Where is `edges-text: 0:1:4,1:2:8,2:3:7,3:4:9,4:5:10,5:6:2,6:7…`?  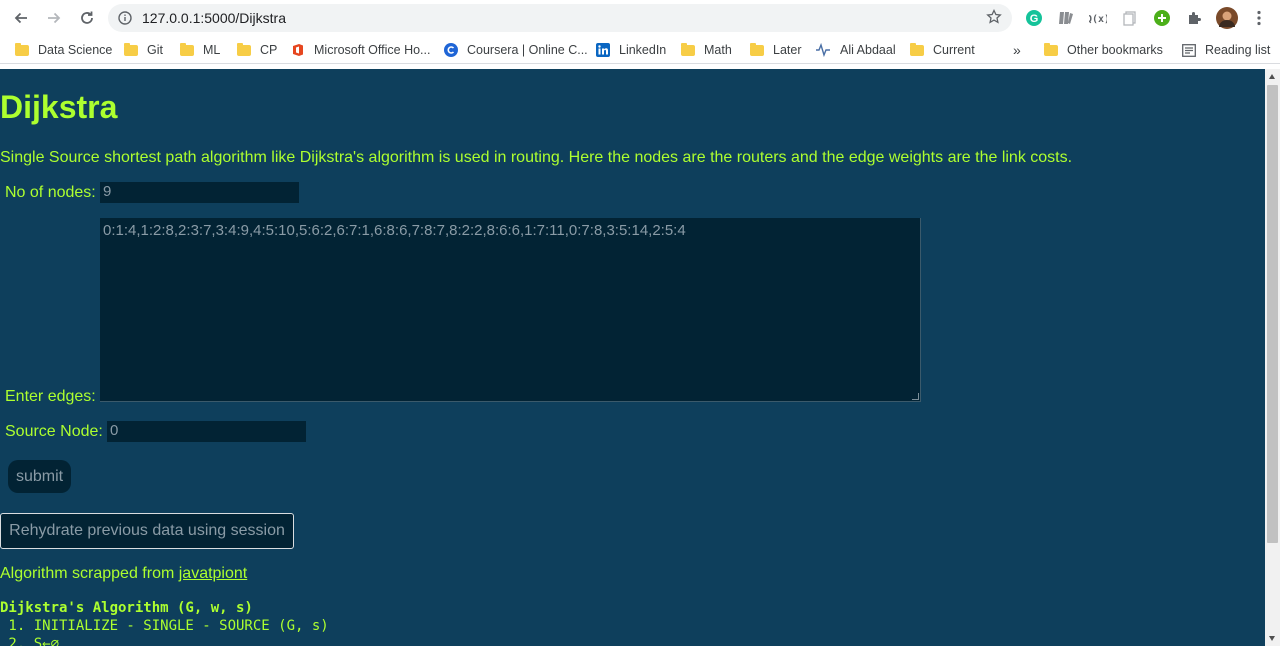
edges-text: 0:1:4,1:2:8,2:3:7,3:4:9,4:5:10,5:6:2,6:7… is located at coordinates (394, 230).